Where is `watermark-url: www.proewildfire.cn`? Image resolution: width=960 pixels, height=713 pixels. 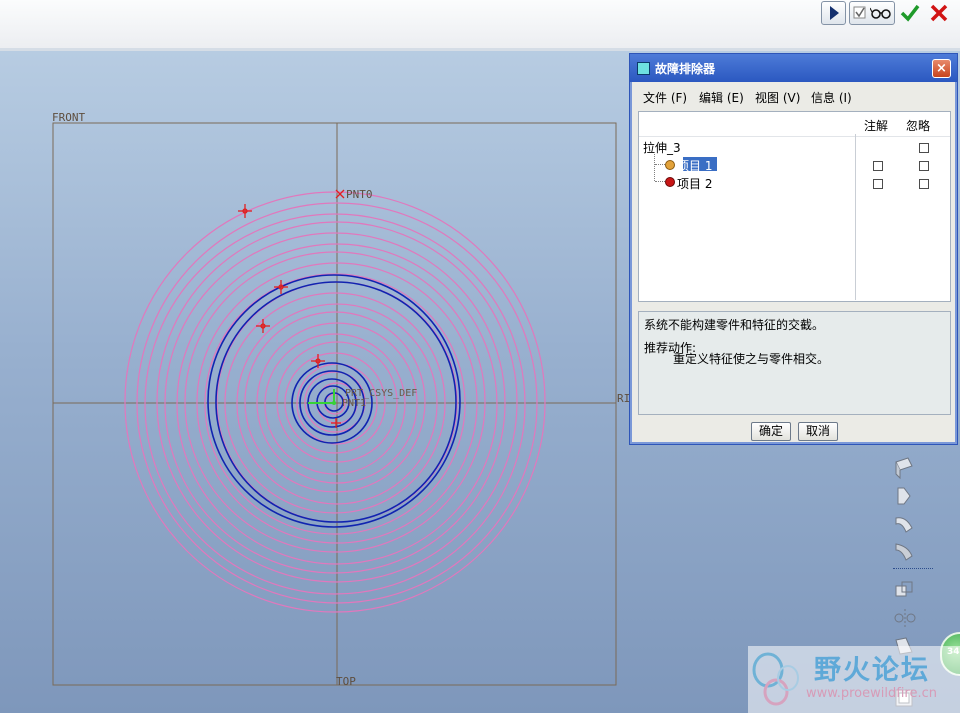
watermark-url: www.proewildfire.cn is located at coordinates (871, 693).